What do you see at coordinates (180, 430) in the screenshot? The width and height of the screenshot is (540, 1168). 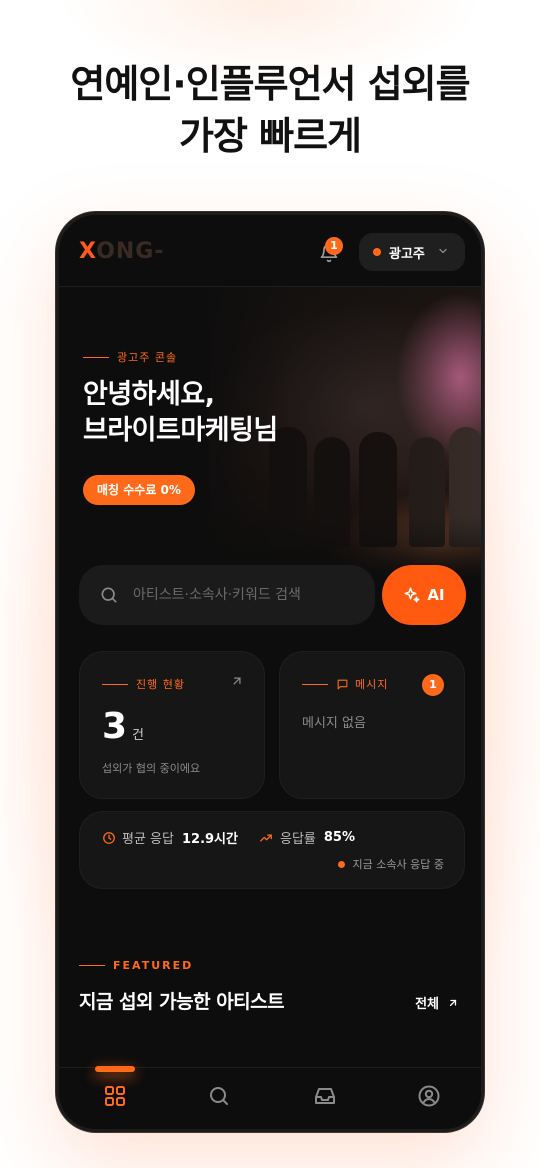 I see `greeting-line2: 브라이트마케팅님` at bounding box center [180, 430].